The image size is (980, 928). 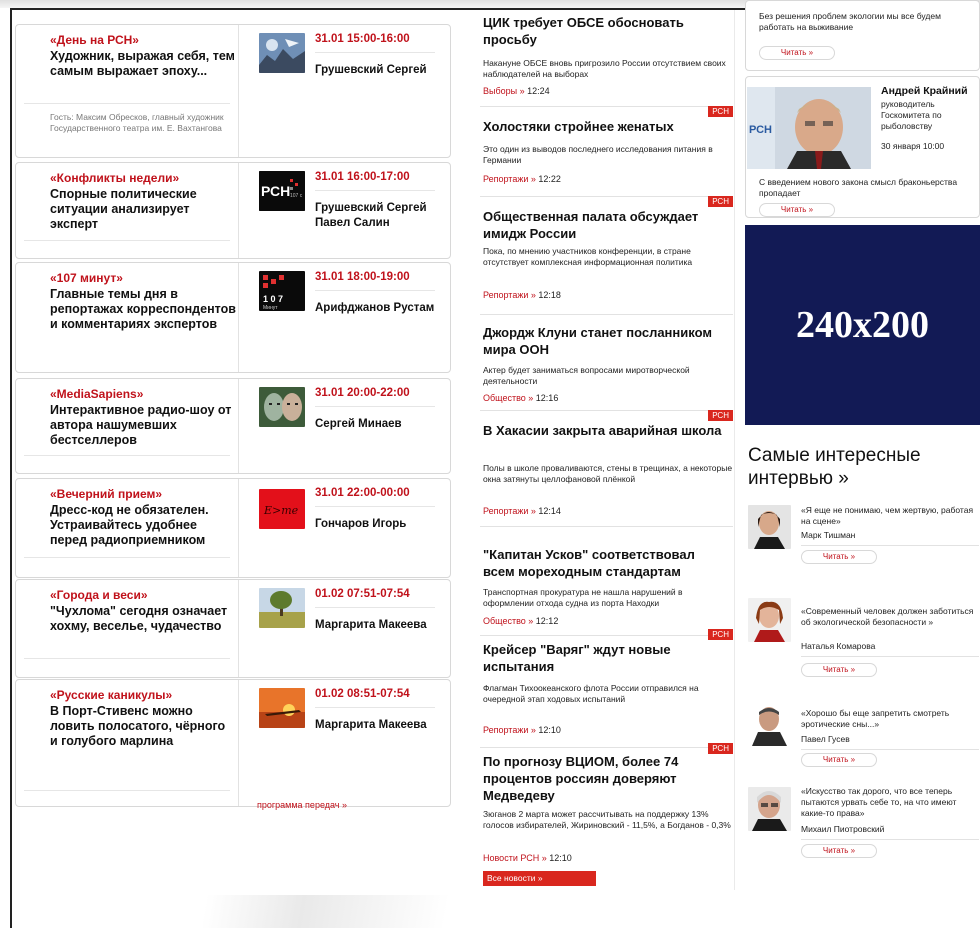 I want to click on show-thumbnail-field, so click(x=282, y=608).